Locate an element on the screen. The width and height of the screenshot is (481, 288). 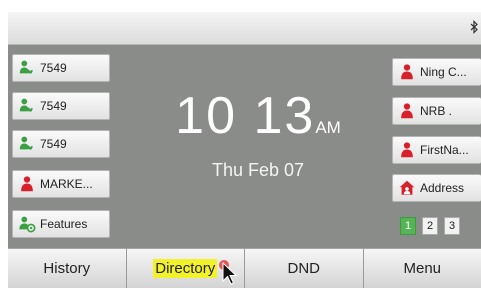
features-key: Features is located at coordinates (61, 224).